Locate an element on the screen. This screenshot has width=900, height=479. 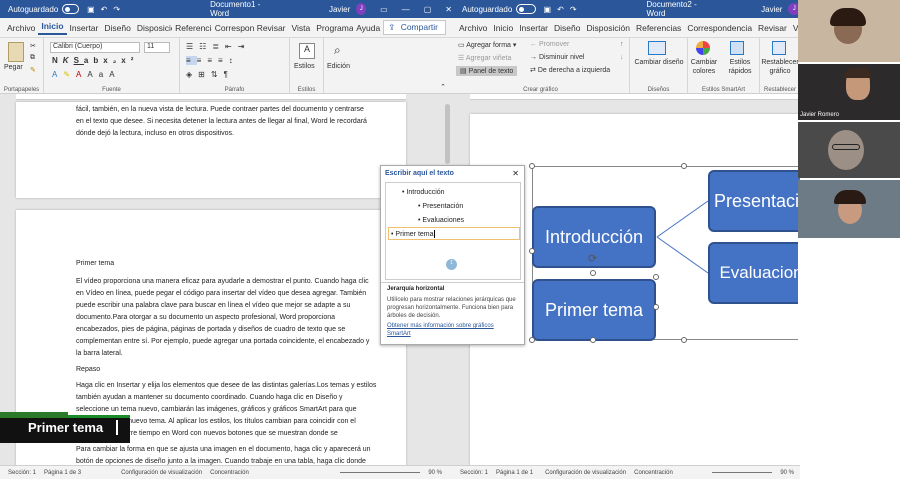
rotate-handle-icon: ⟳ is located at coordinates (592, 258).